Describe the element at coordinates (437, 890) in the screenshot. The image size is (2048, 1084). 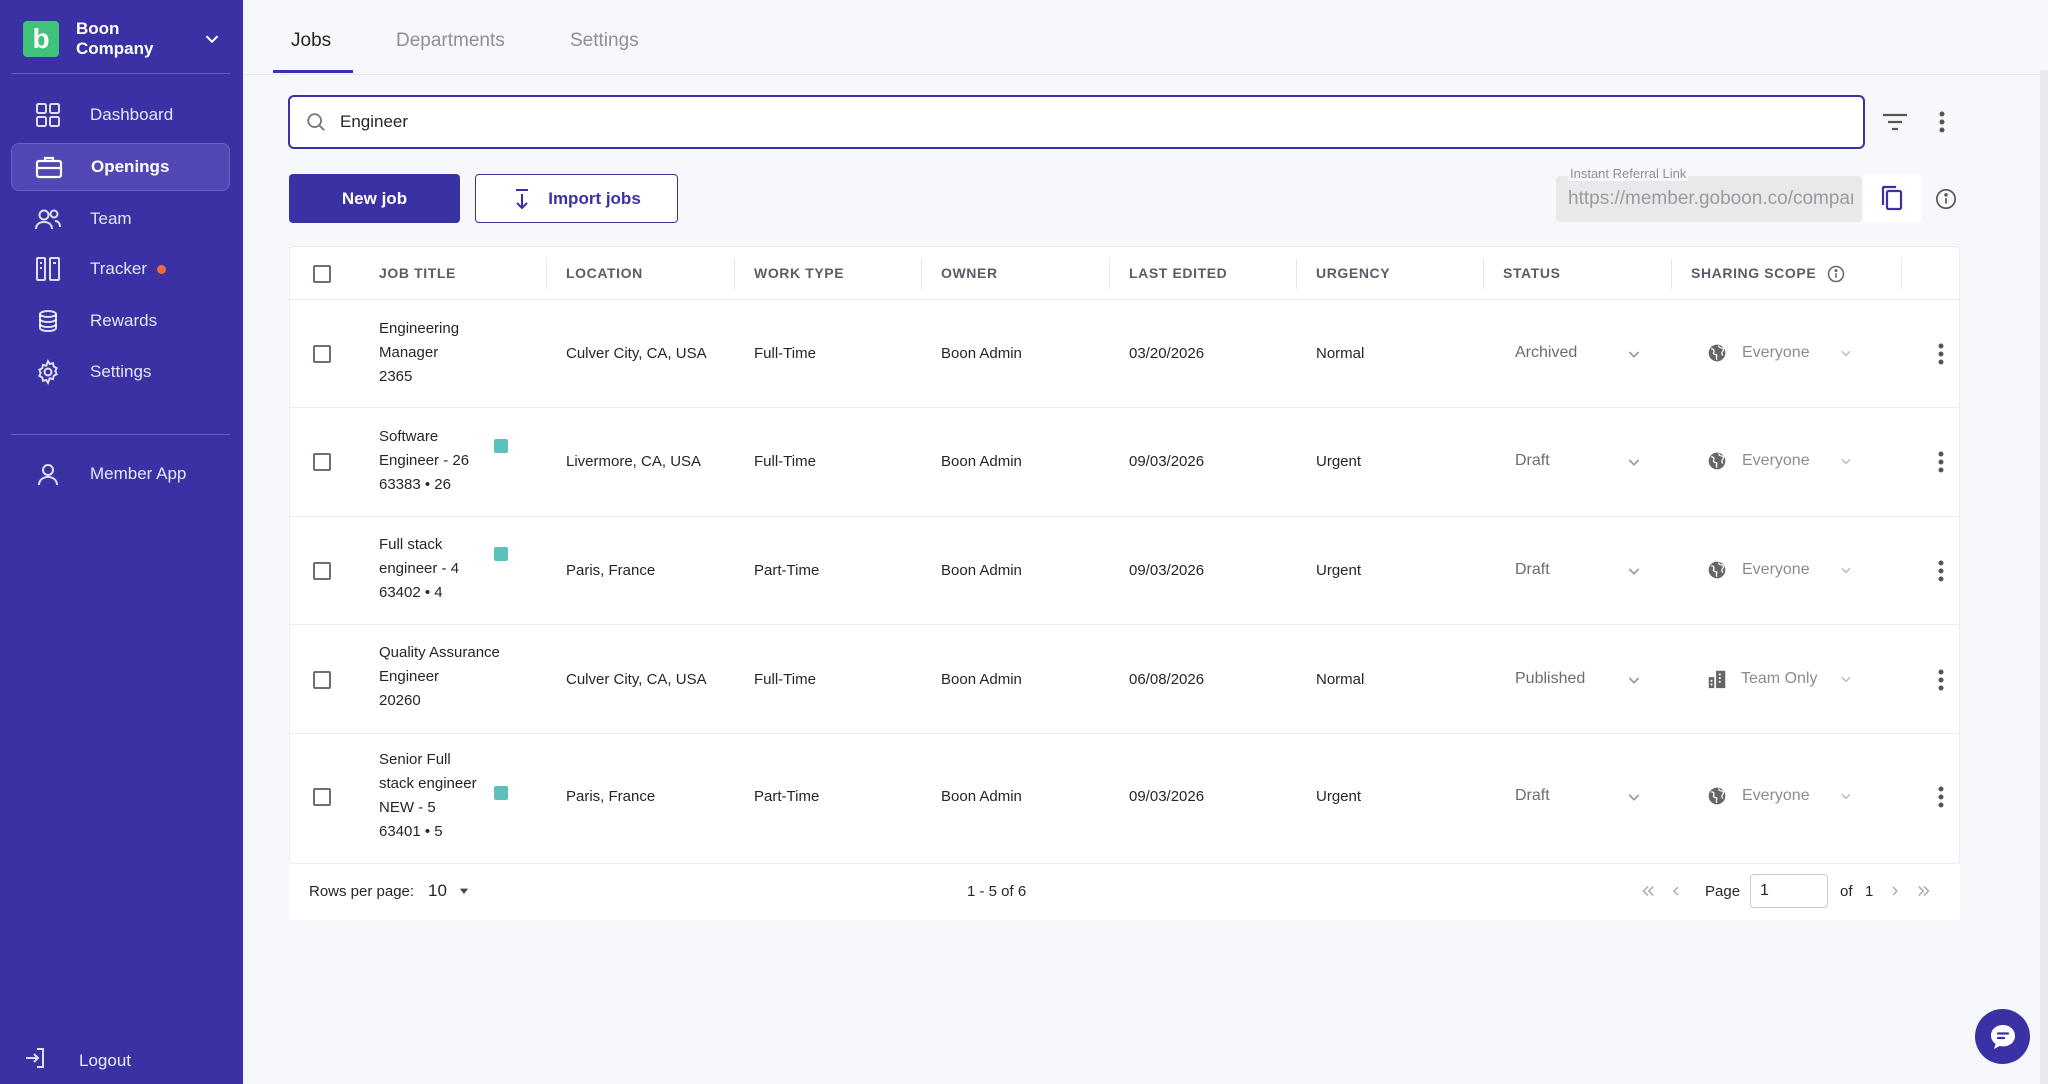
I see `rows-per-page-value: 10` at that location.